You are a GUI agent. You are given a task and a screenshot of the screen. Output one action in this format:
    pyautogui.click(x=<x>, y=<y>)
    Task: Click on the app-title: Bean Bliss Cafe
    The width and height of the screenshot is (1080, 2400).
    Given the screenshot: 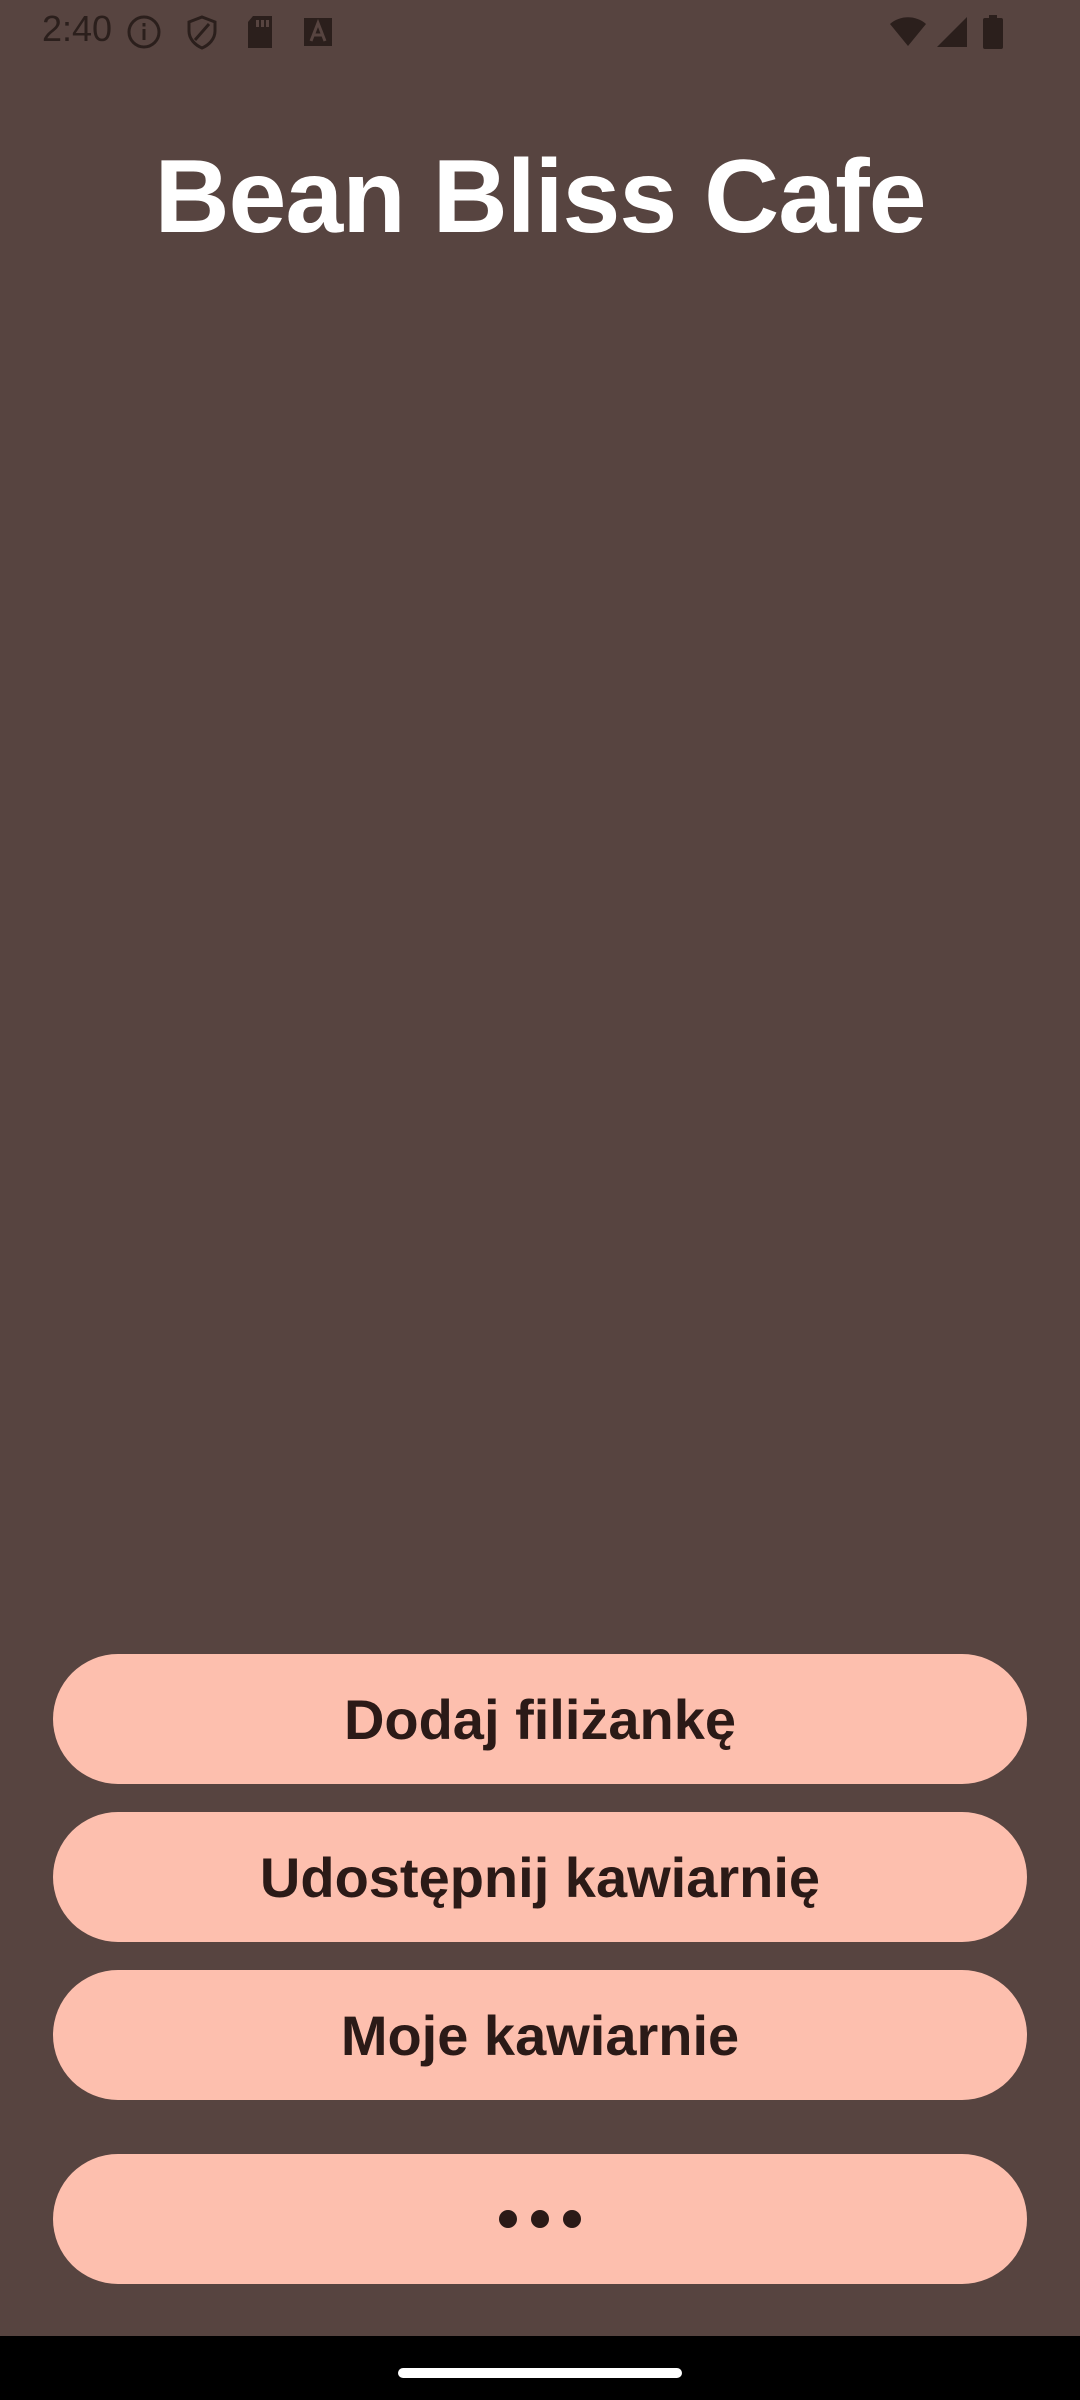 What is the action you would take?
    pyautogui.click(x=540, y=197)
    